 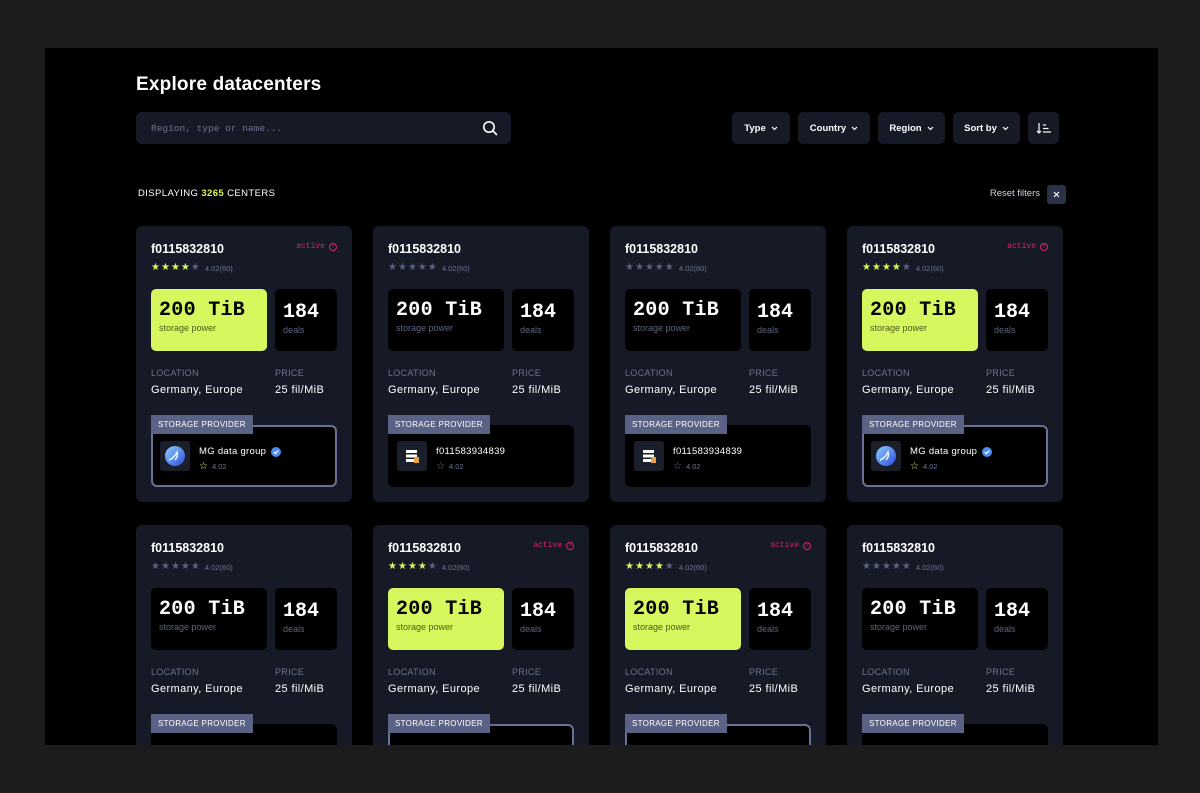 I want to click on close-icon, so click(x=1056, y=194).